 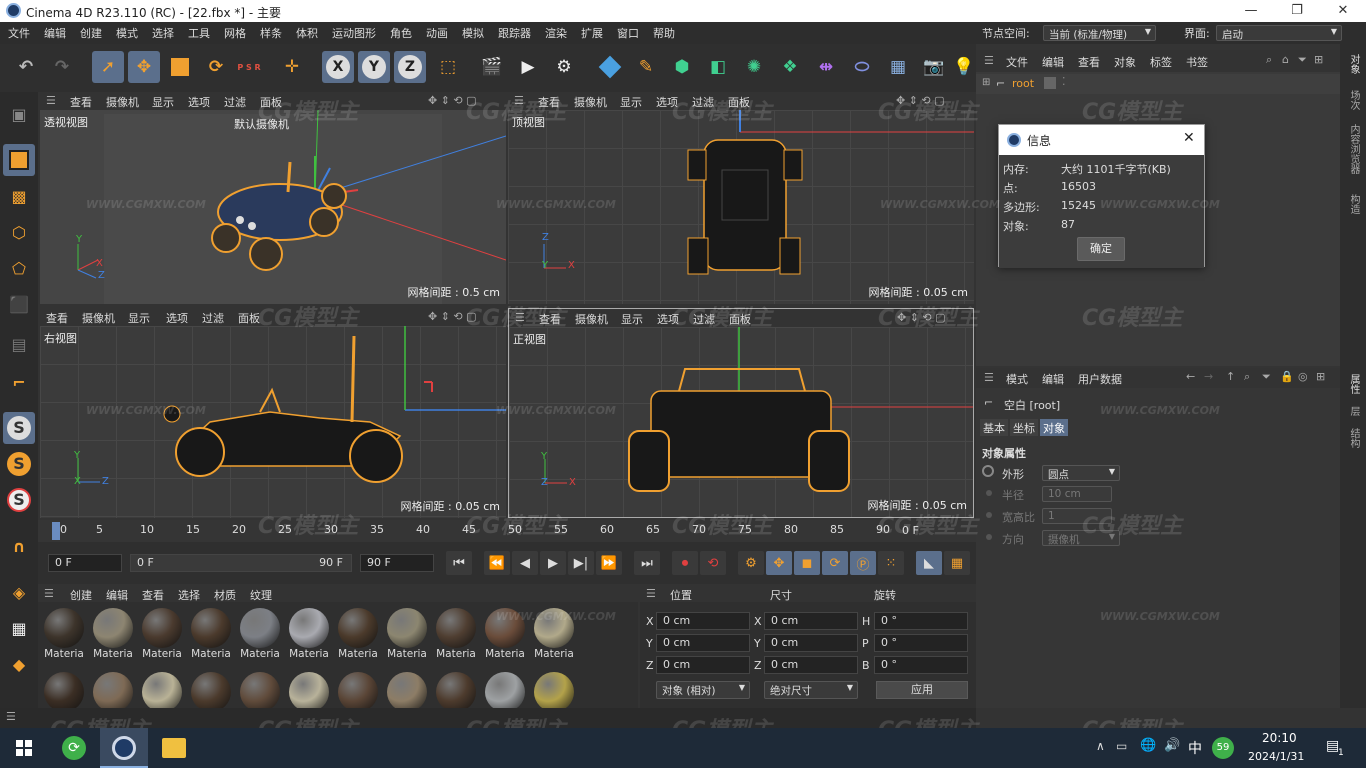 I want to click on tab-coord: 坐标, so click(x=1024, y=427).